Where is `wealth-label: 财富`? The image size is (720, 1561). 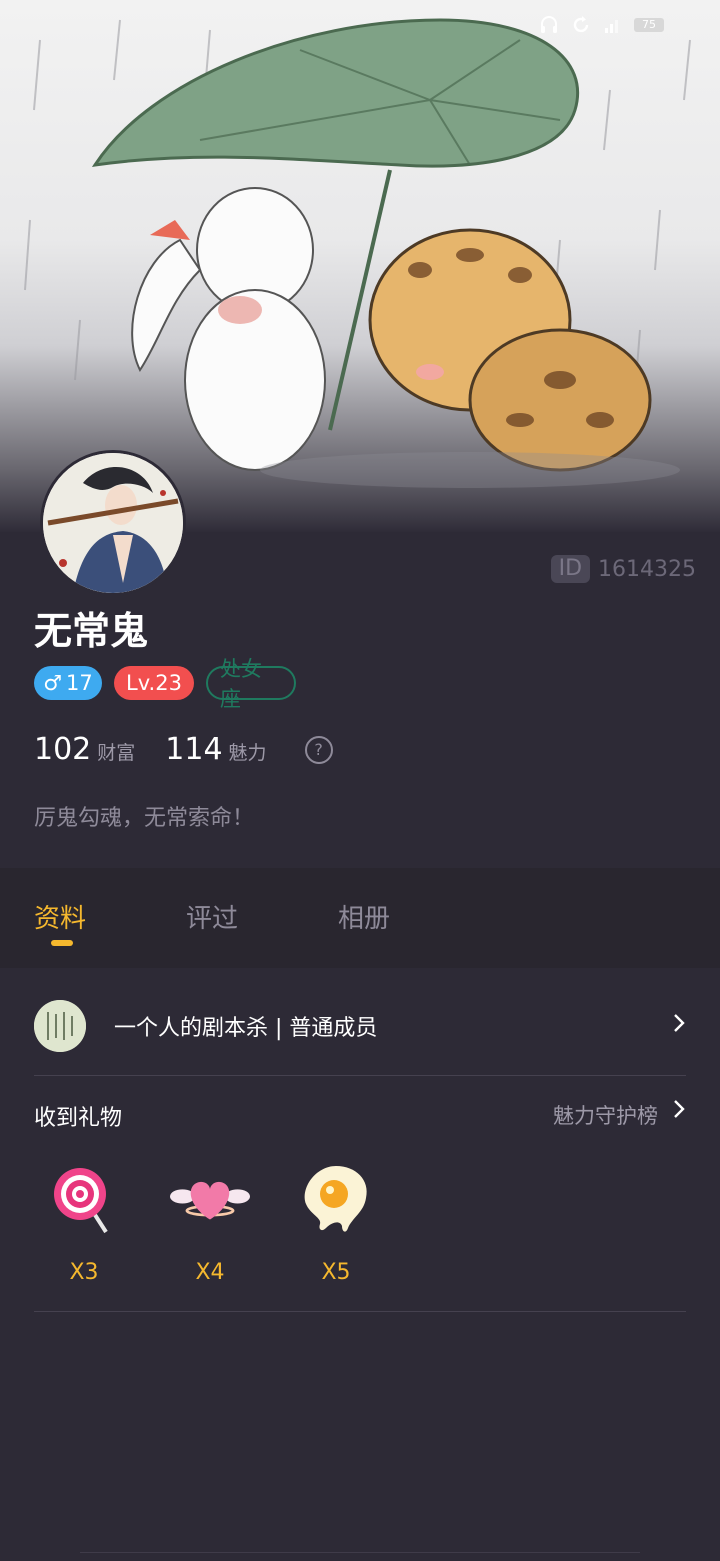
wealth-label: 财富 is located at coordinates (116, 753).